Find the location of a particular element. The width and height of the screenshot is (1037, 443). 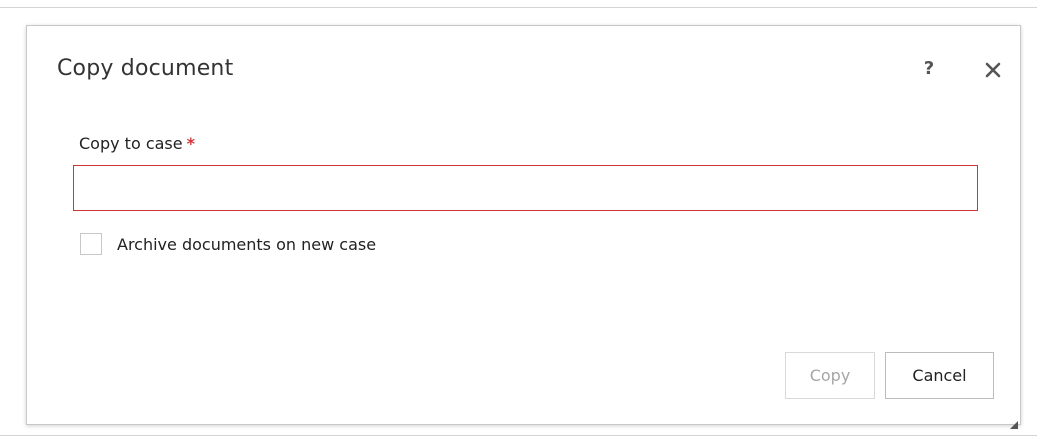

help-icon: ? is located at coordinates (929, 69).